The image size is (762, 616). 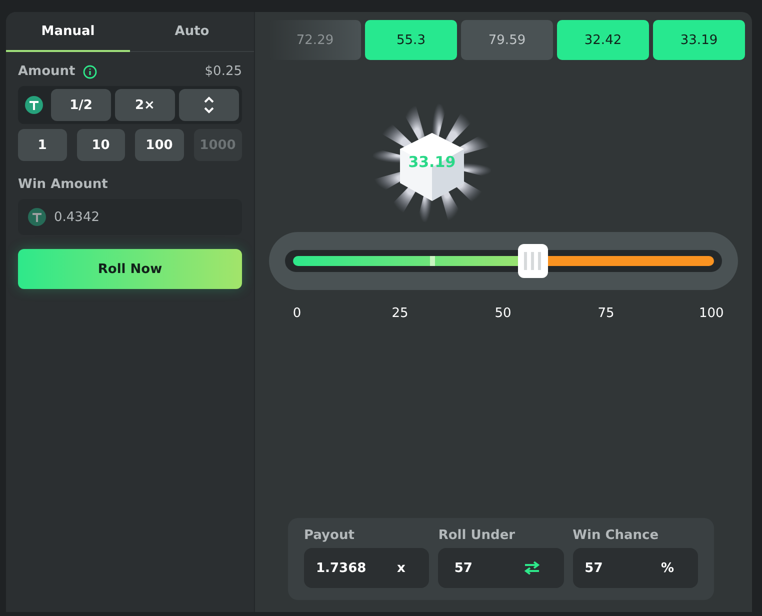 What do you see at coordinates (90, 71) in the screenshot?
I see `info-icon` at bounding box center [90, 71].